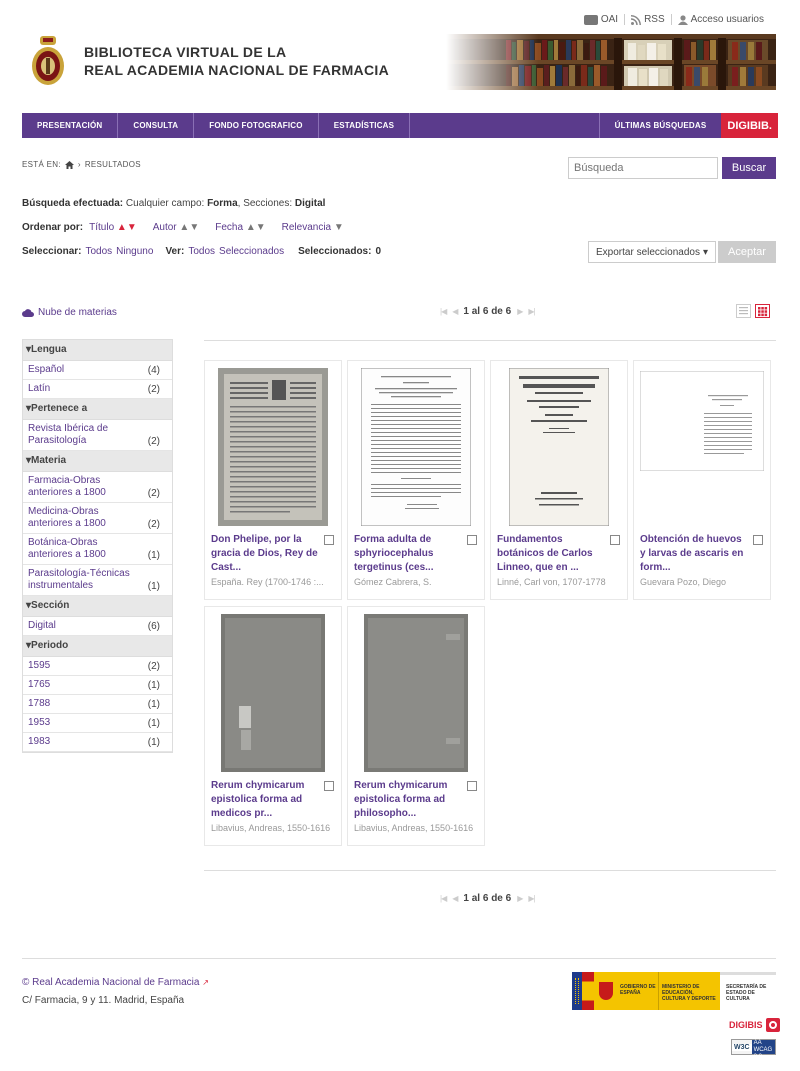 This screenshot has width=800, height=1071. Describe the element at coordinates (652, 252) in the screenshot. I see `export-select: Exportar seleccionados ▾` at that location.